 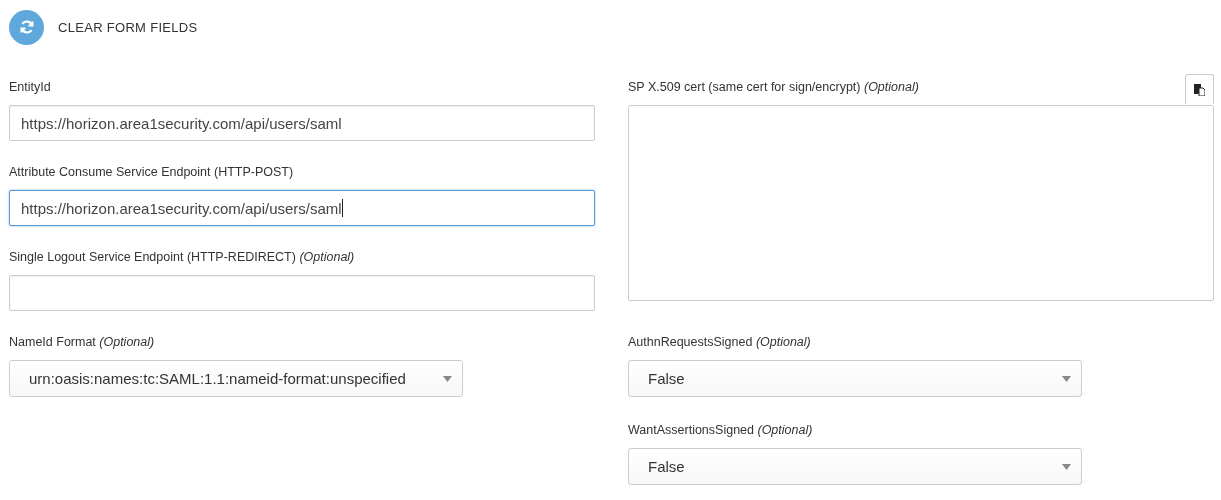 What do you see at coordinates (236, 378) in the screenshot?
I see `select-dropdown: urn:oasis:names:tc:SAML:1.1:nameid-format:unspecified` at bounding box center [236, 378].